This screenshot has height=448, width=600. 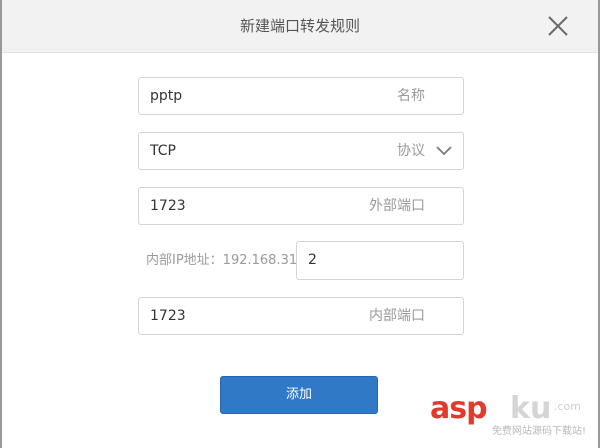 I want to click on background-window-edge-left, so click(x=1, y=224).